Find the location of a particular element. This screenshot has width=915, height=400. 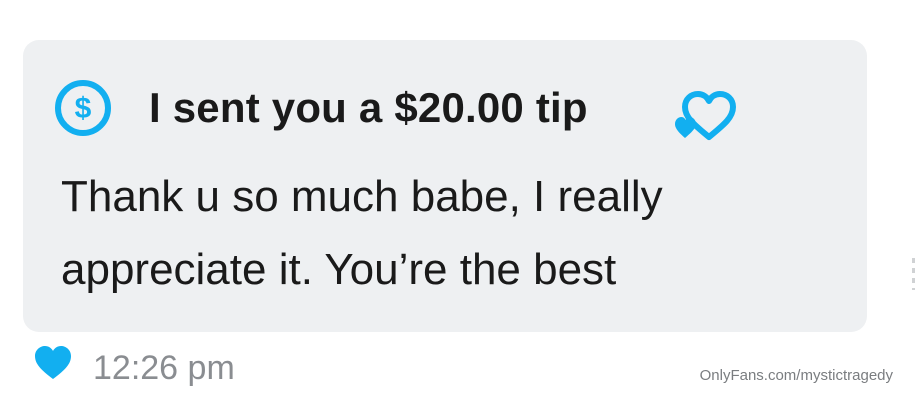

dollar-circle-icon: $ is located at coordinates (83, 108).